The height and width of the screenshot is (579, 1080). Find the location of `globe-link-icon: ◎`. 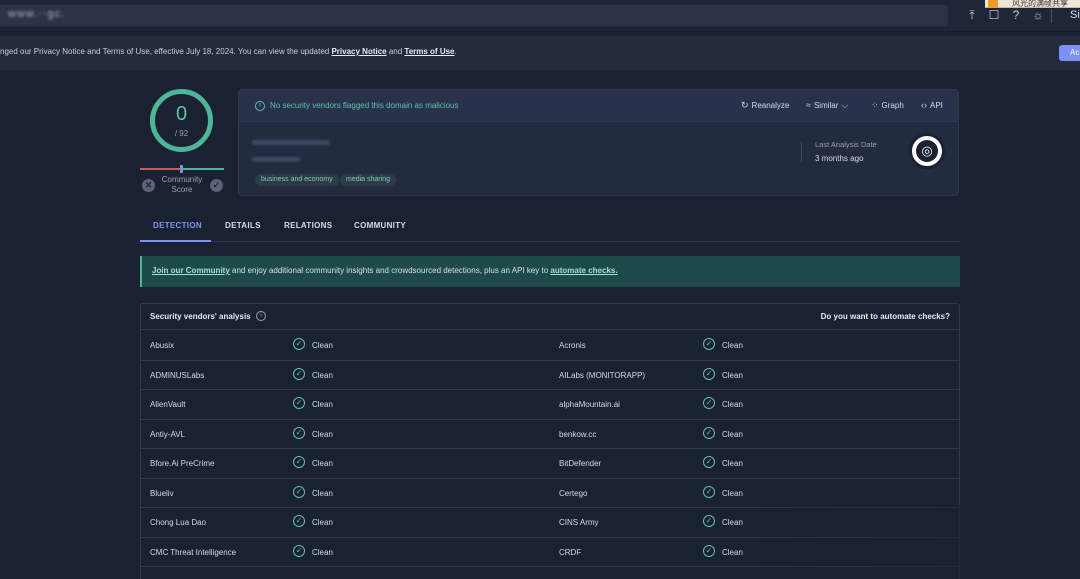

globe-link-icon: ◎ is located at coordinates (927, 151).